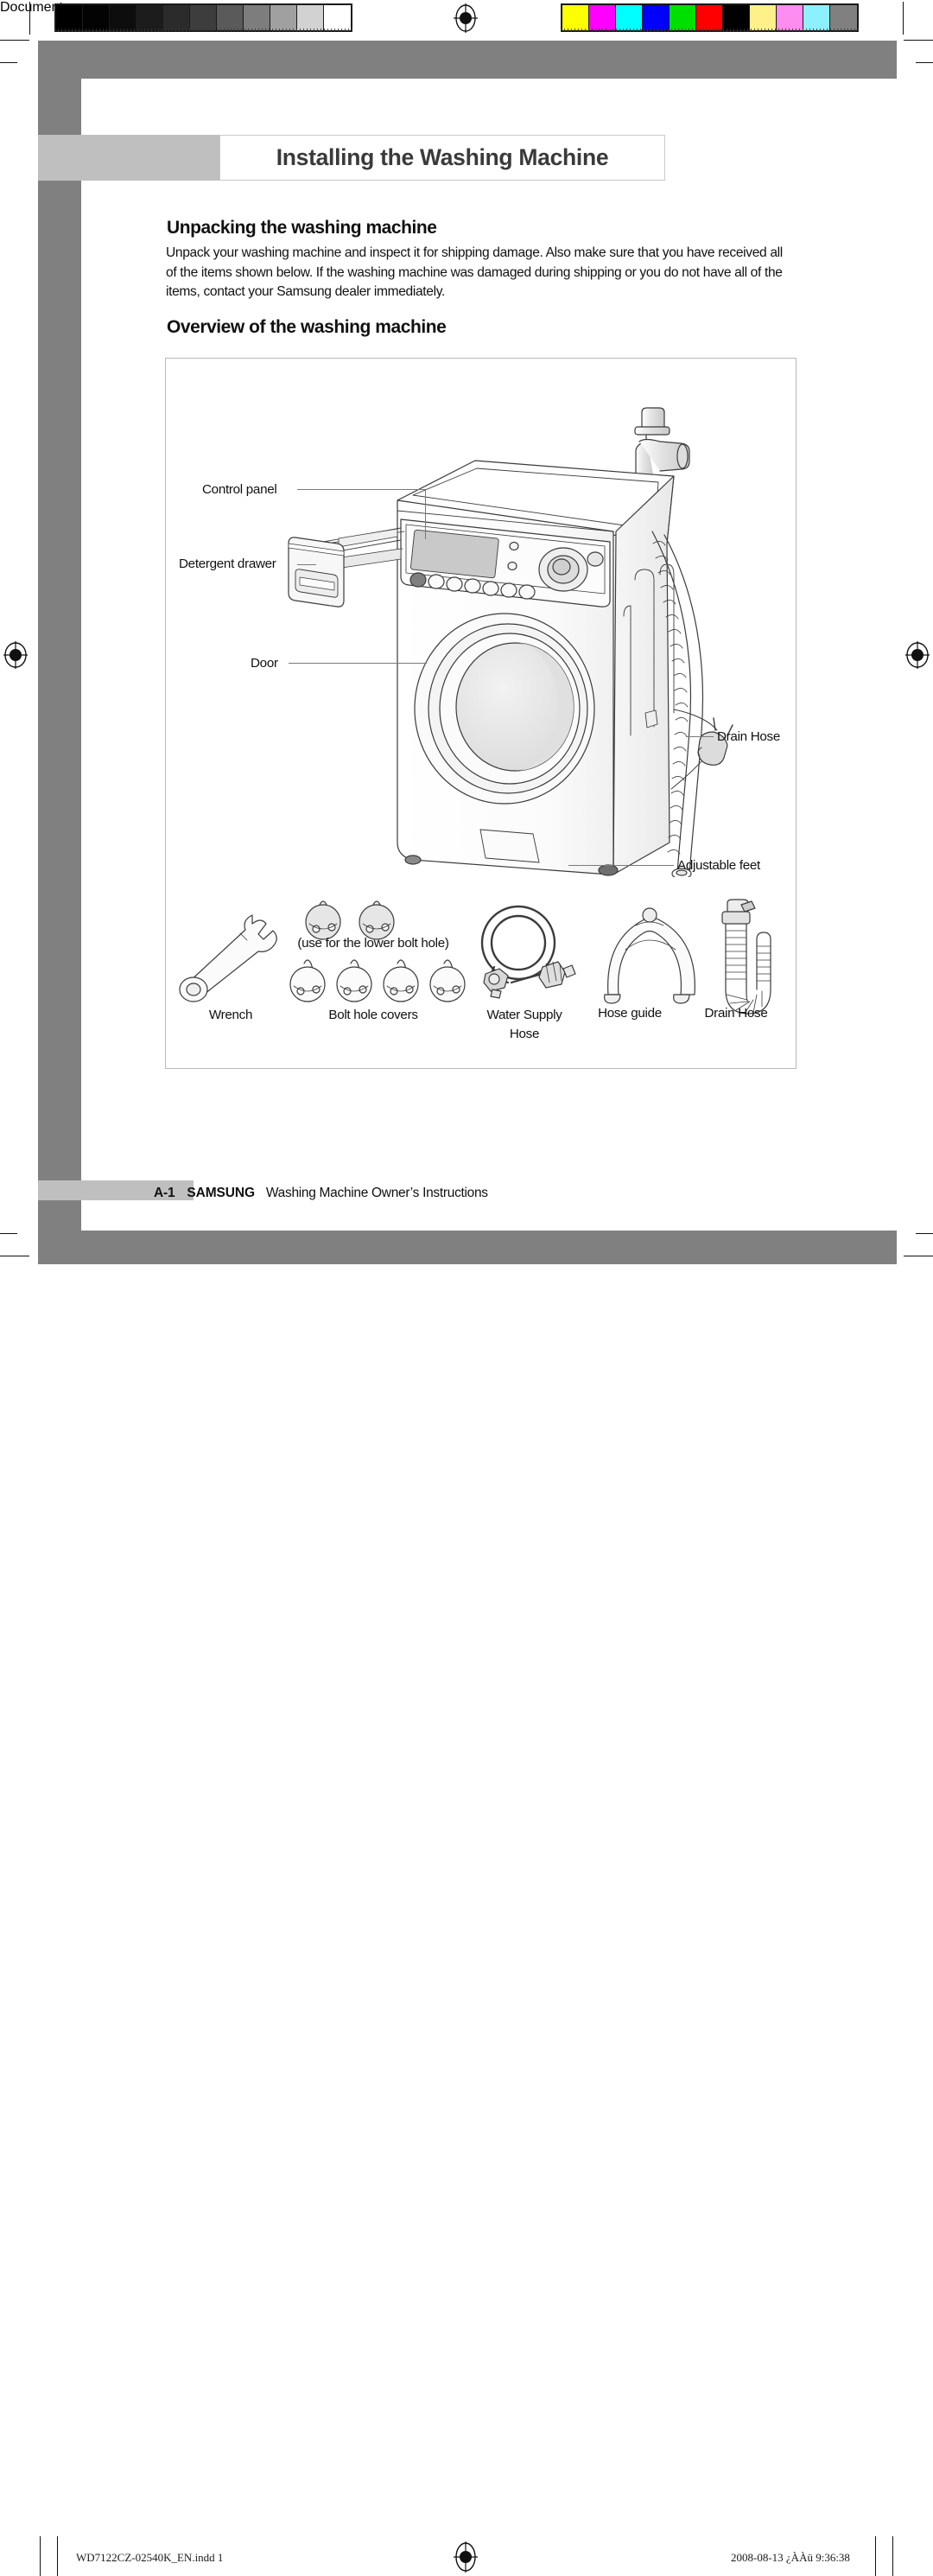 The width and height of the screenshot is (933, 2576). Describe the element at coordinates (302, 228) in the screenshot. I see `heading-unpacking: Unpacking the washing machine` at that location.